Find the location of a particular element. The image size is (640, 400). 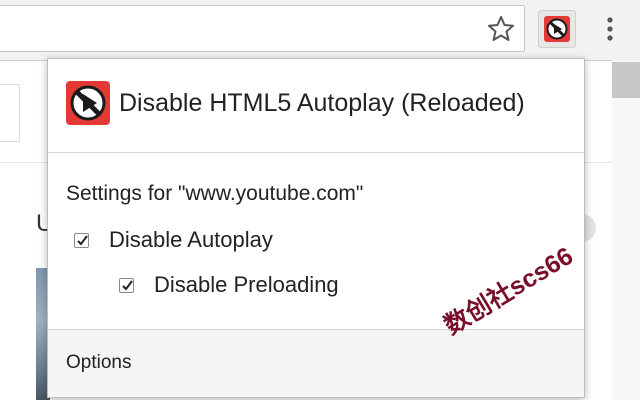

extension-button is located at coordinates (557, 29).